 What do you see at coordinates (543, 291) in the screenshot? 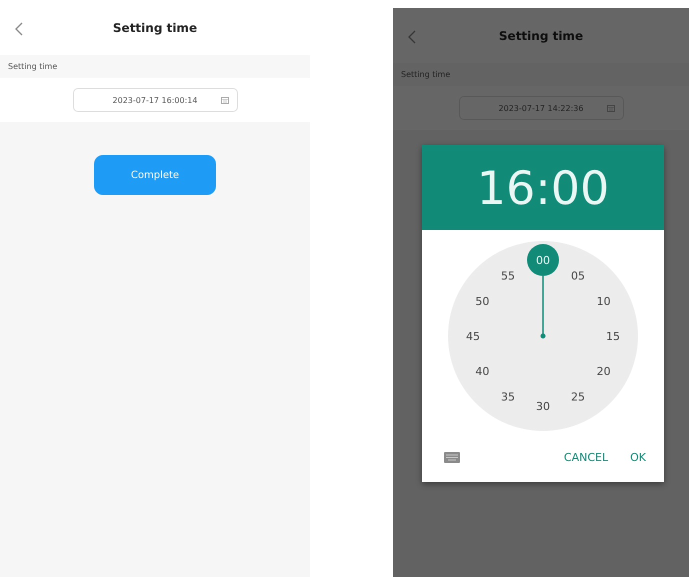
I see `clock-hand` at bounding box center [543, 291].